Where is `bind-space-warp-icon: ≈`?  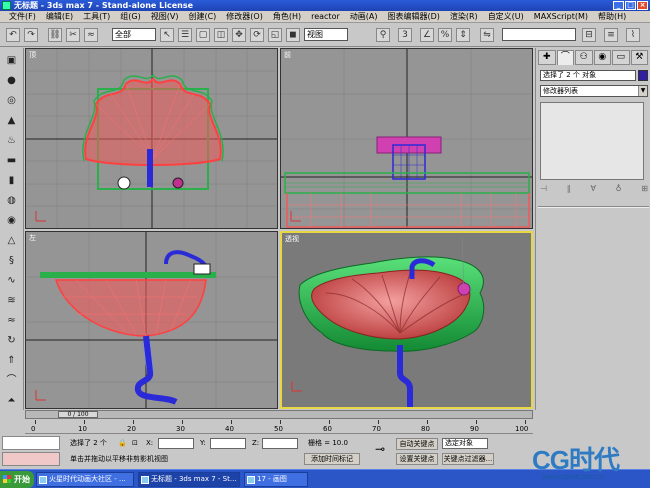 bind-space-warp-icon: ≈ is located at coordinates (91, 35).